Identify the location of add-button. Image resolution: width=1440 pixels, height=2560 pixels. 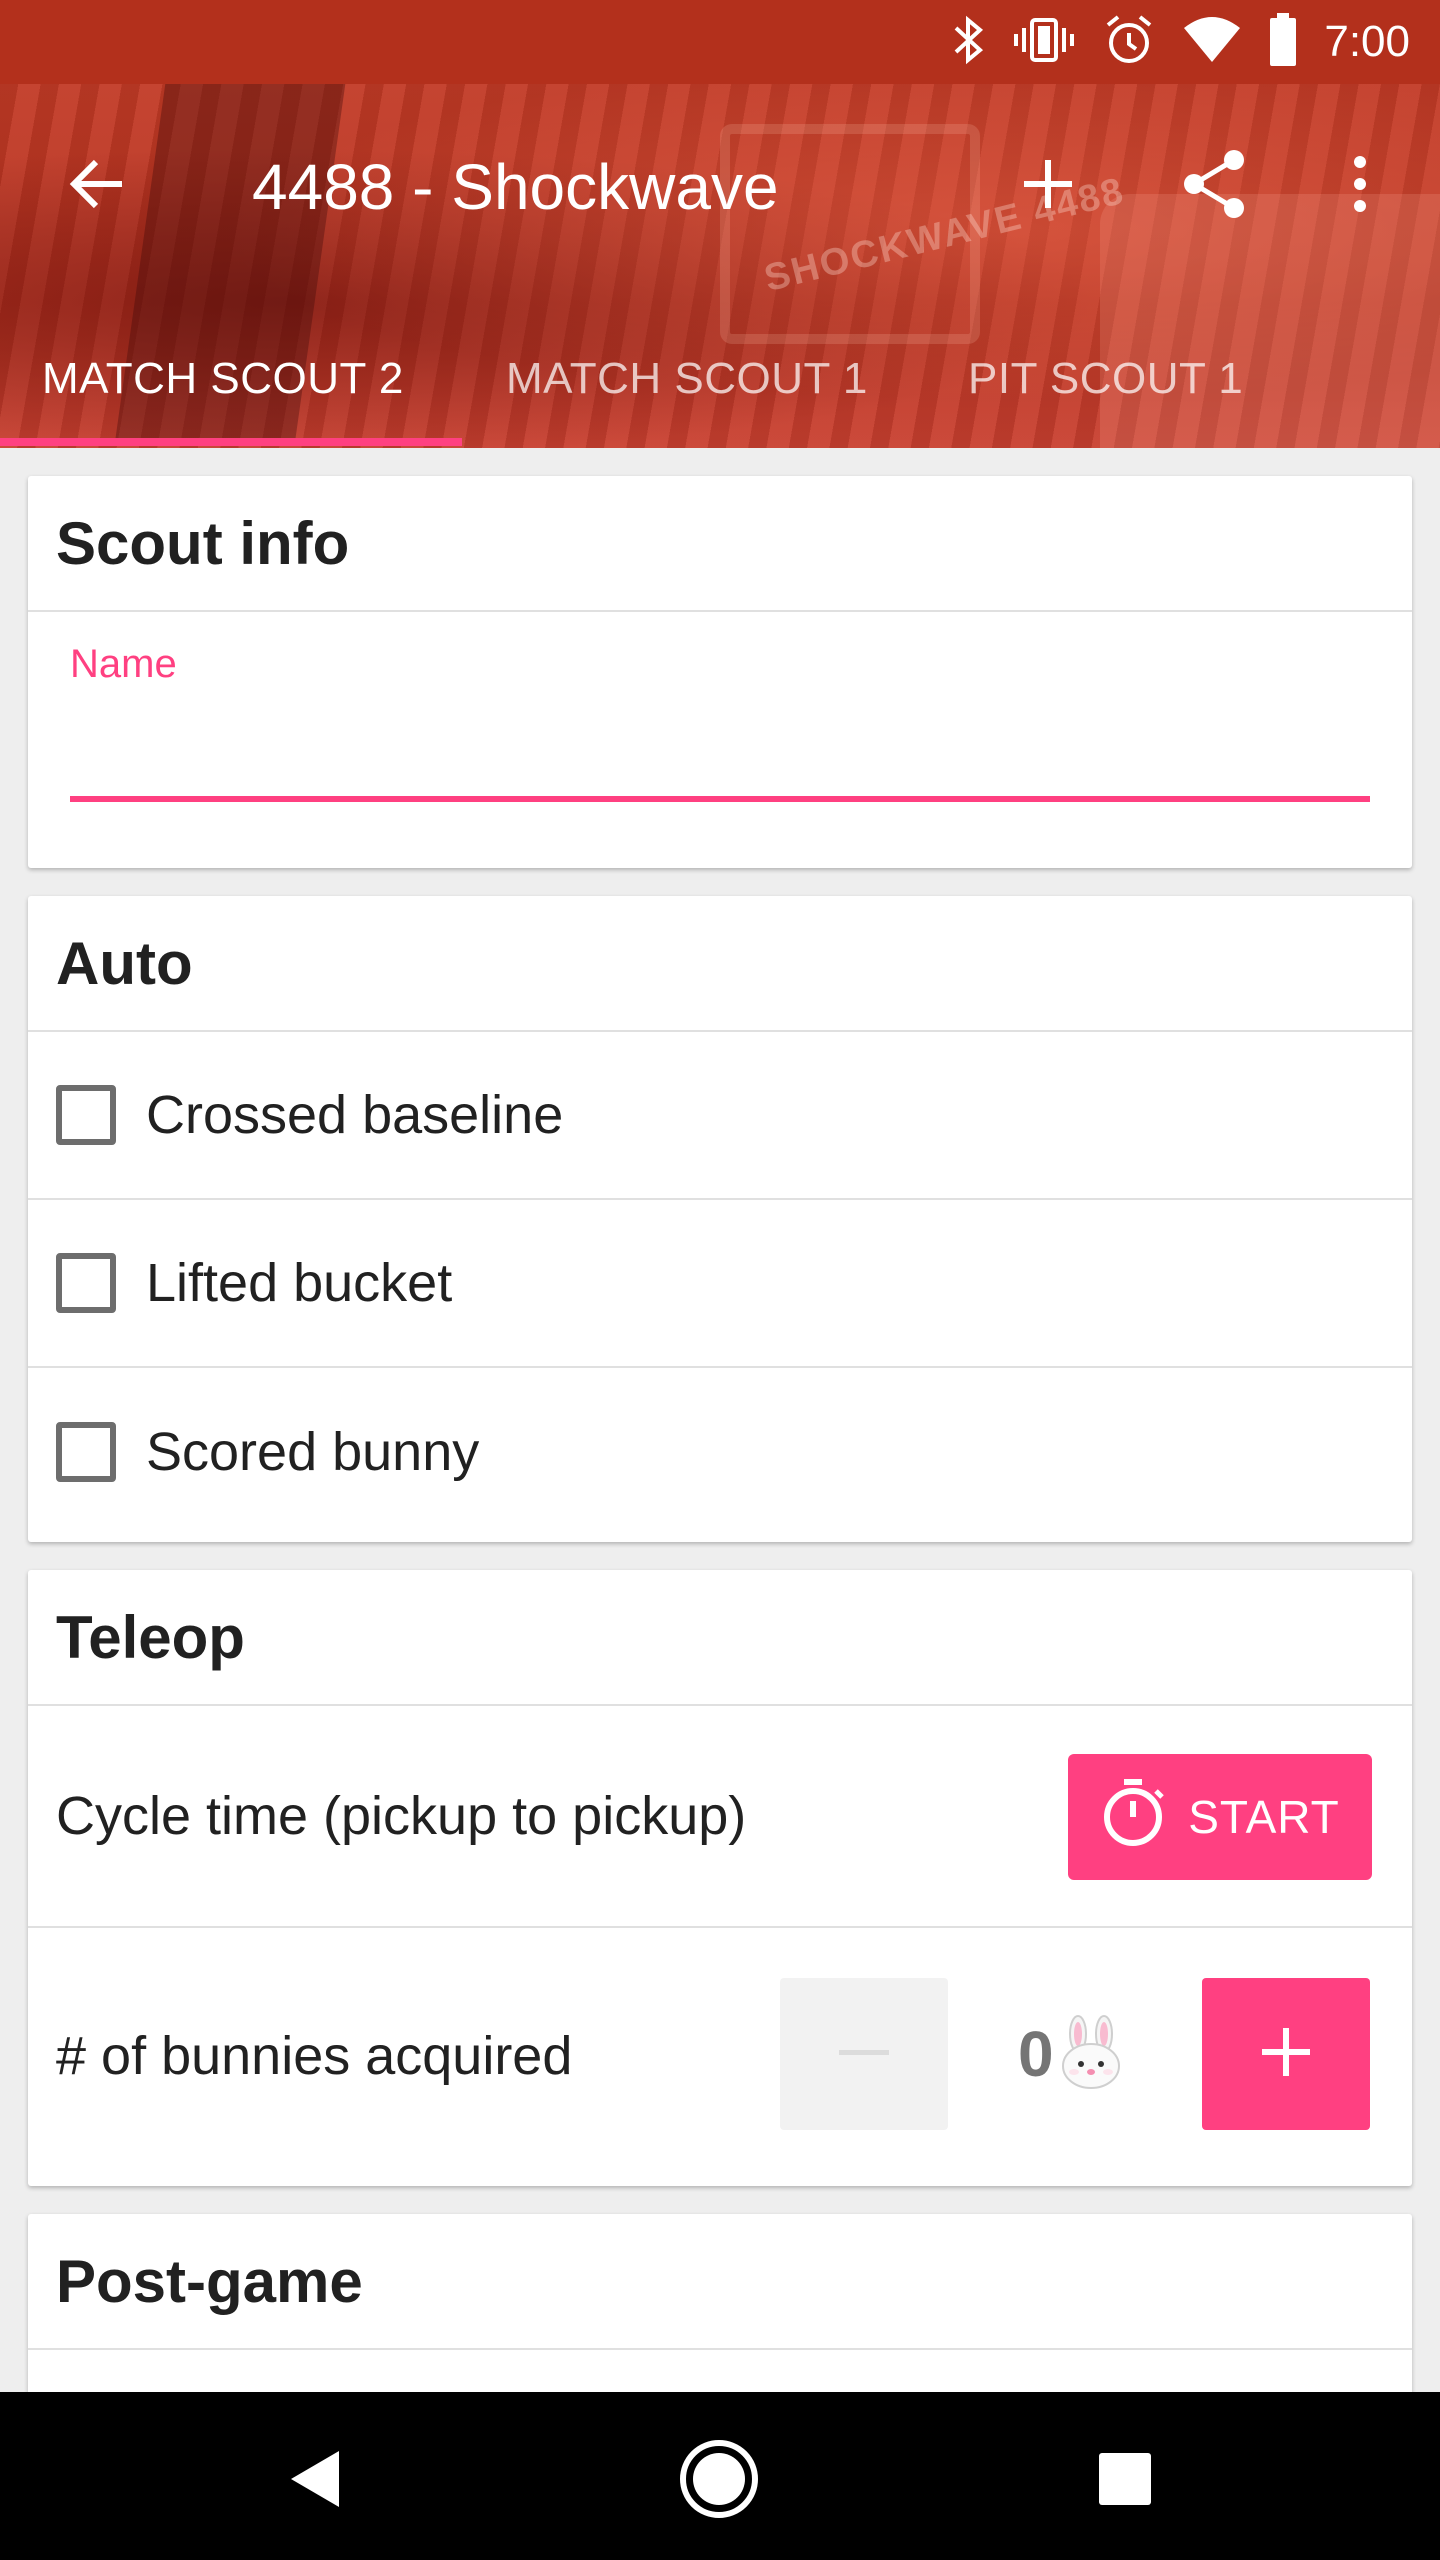
(1048, 186).